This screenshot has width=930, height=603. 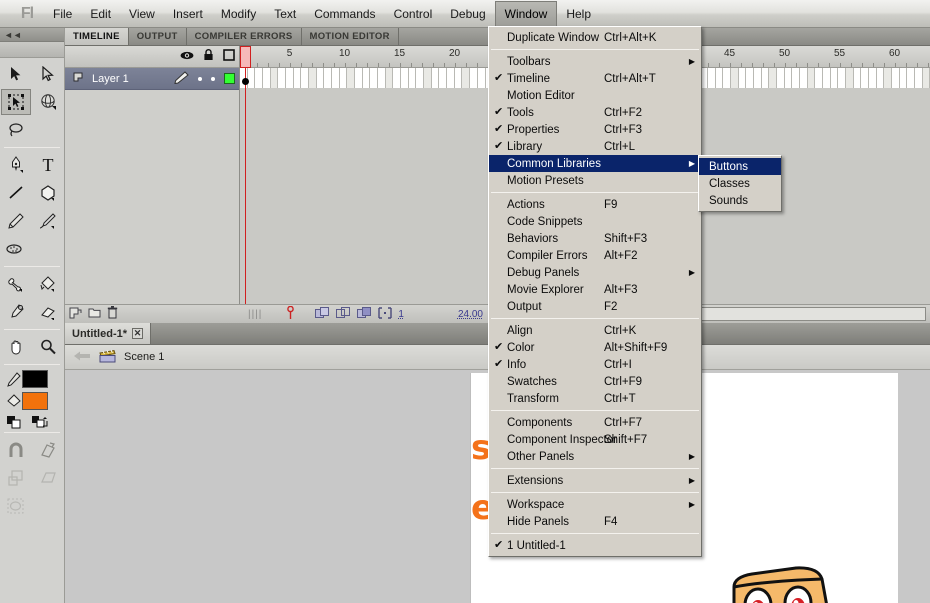 What do you see at coordinates (16, 284) in the screenshot?
I see `bone-icon` at bounding box center [16, 284].